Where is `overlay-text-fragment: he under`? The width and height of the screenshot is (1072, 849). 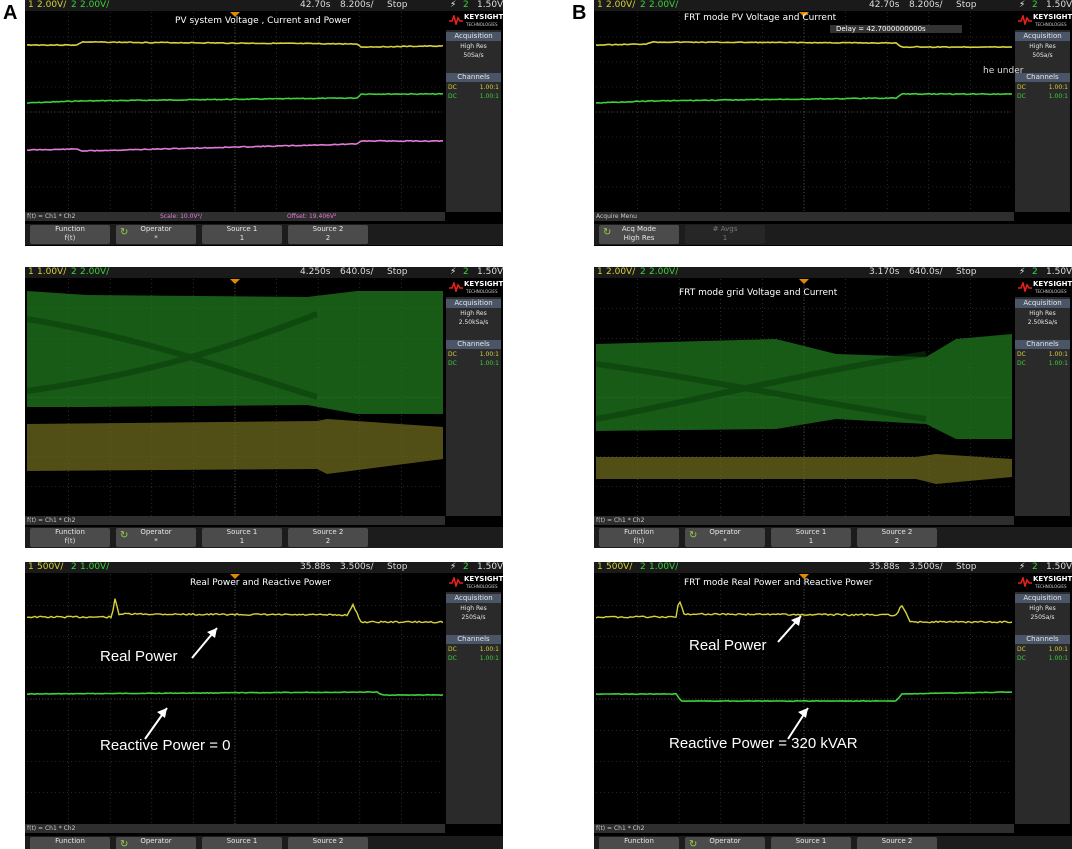 overlay-text-fragment: he under is located at coordinates (1003, 71).